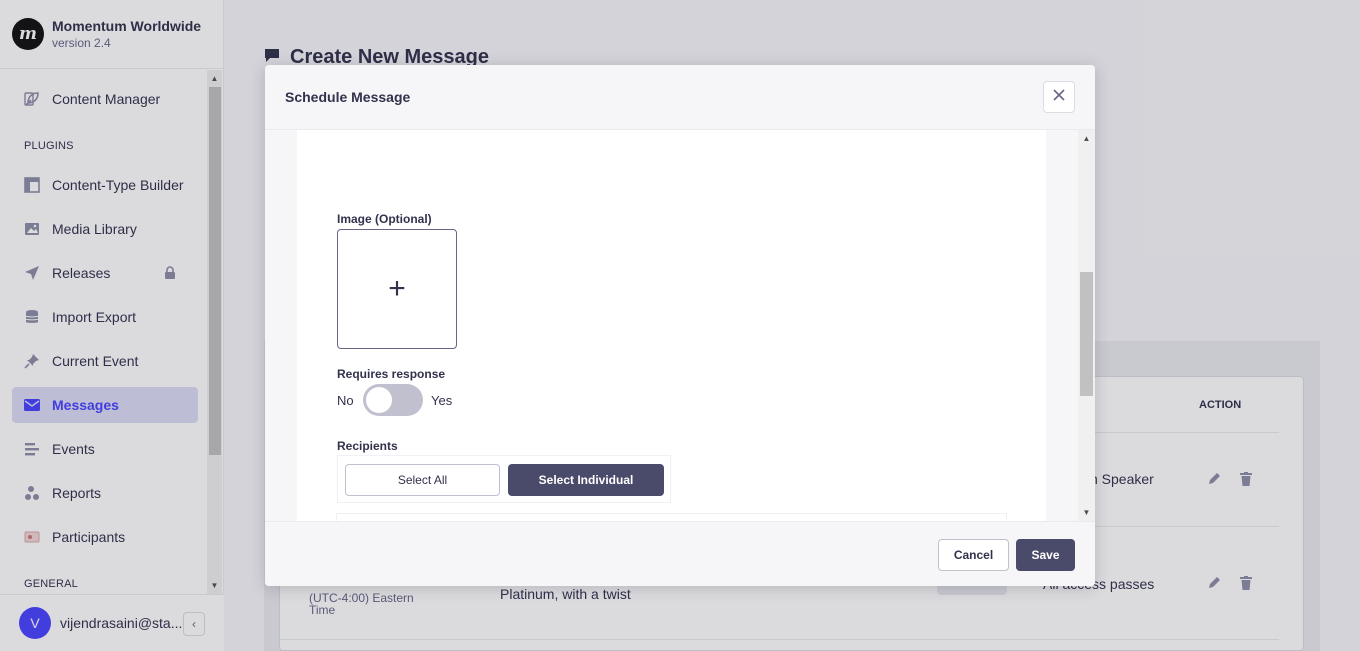 This screenshot has height=651, width=1360. I want to click on cancel-button: Cancel, so click(973, 555).